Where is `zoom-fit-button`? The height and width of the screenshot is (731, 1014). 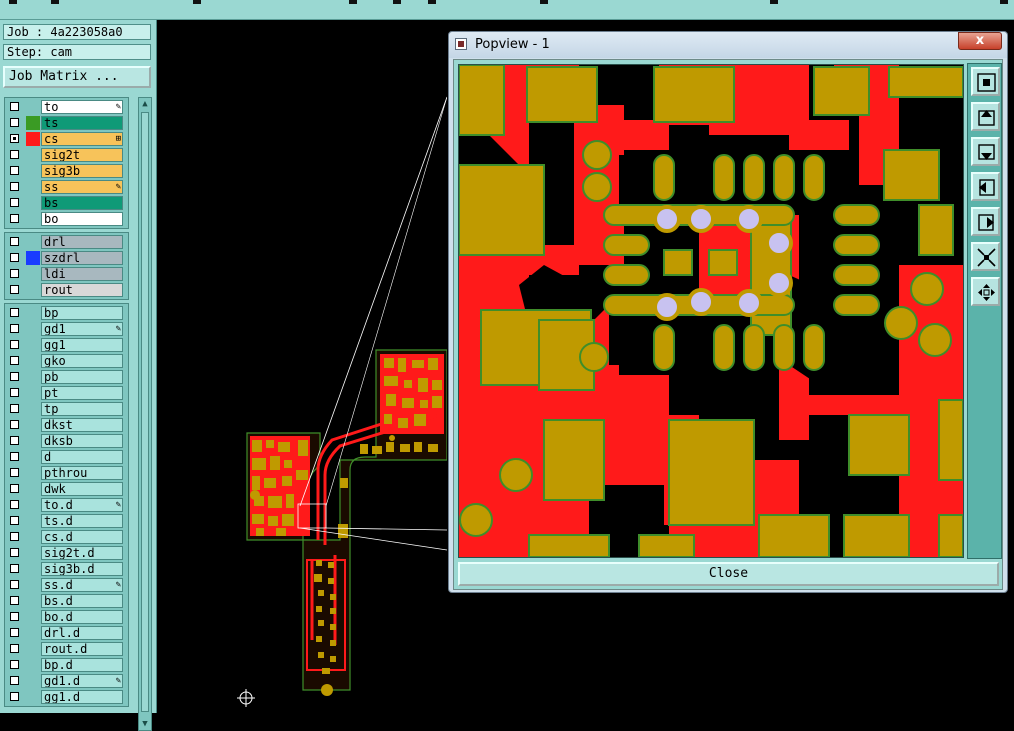
zoom-fit-button is located at coordinates (985, 81).